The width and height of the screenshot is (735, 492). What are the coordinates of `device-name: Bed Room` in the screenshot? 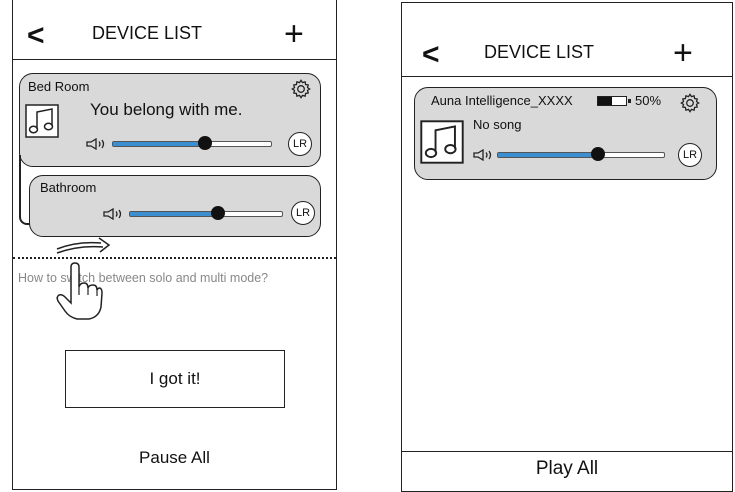 It's located at (59, 86).